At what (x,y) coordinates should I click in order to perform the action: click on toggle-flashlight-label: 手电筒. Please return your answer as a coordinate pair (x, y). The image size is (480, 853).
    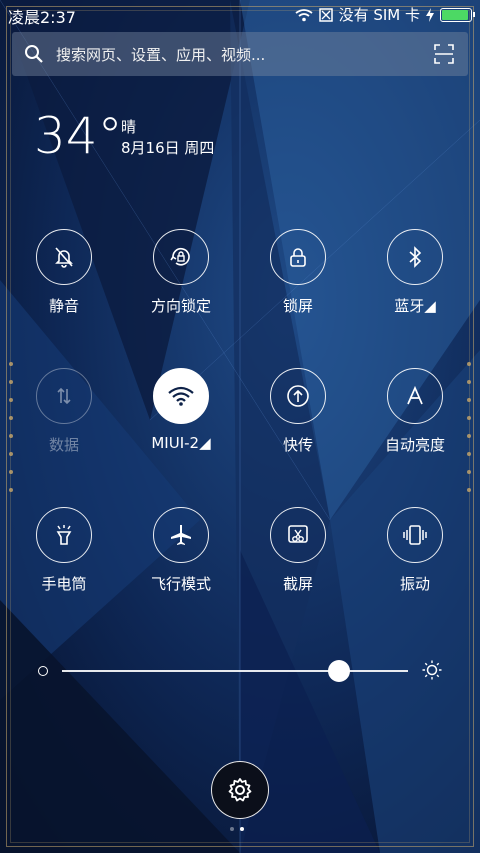
    Looking at the image, I should click on (64, 584).